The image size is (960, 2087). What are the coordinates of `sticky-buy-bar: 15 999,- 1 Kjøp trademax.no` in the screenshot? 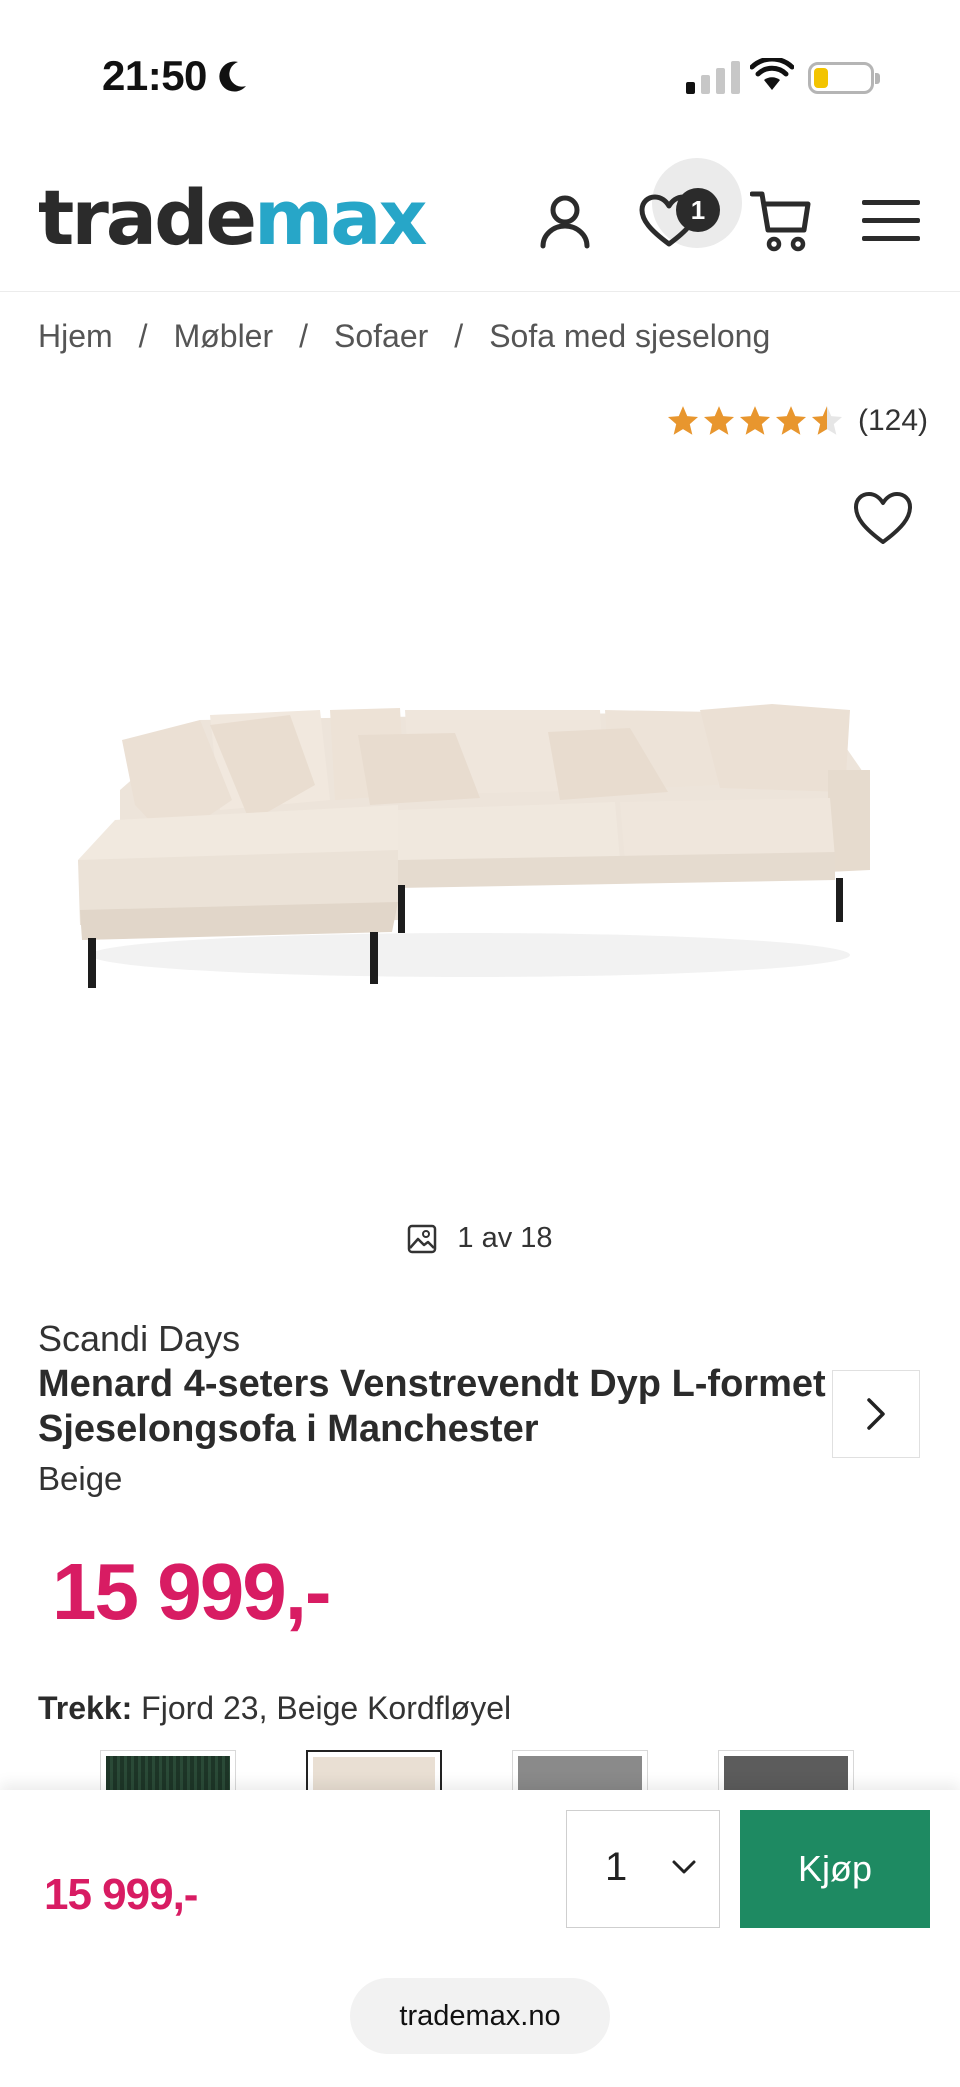 It's located at (480, 1938).